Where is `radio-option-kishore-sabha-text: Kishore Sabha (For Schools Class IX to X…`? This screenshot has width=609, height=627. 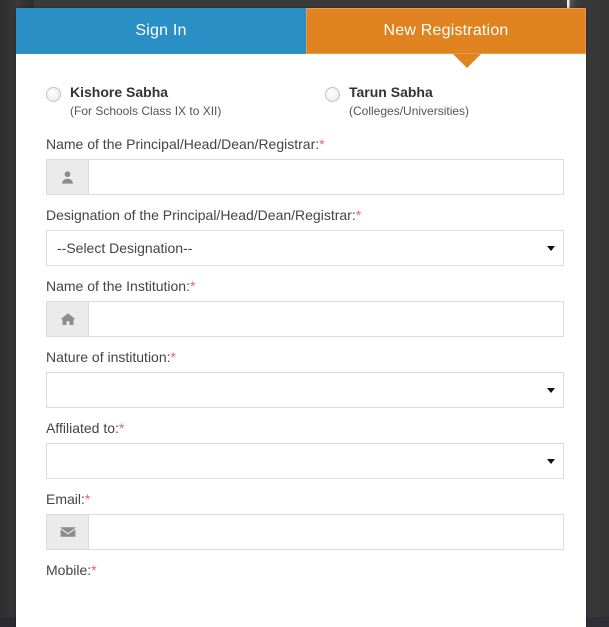
radio-option-kishore-sabha-text: Kishore Sabha (For Schools Class IX to X… is located at coordinates (145, 101).